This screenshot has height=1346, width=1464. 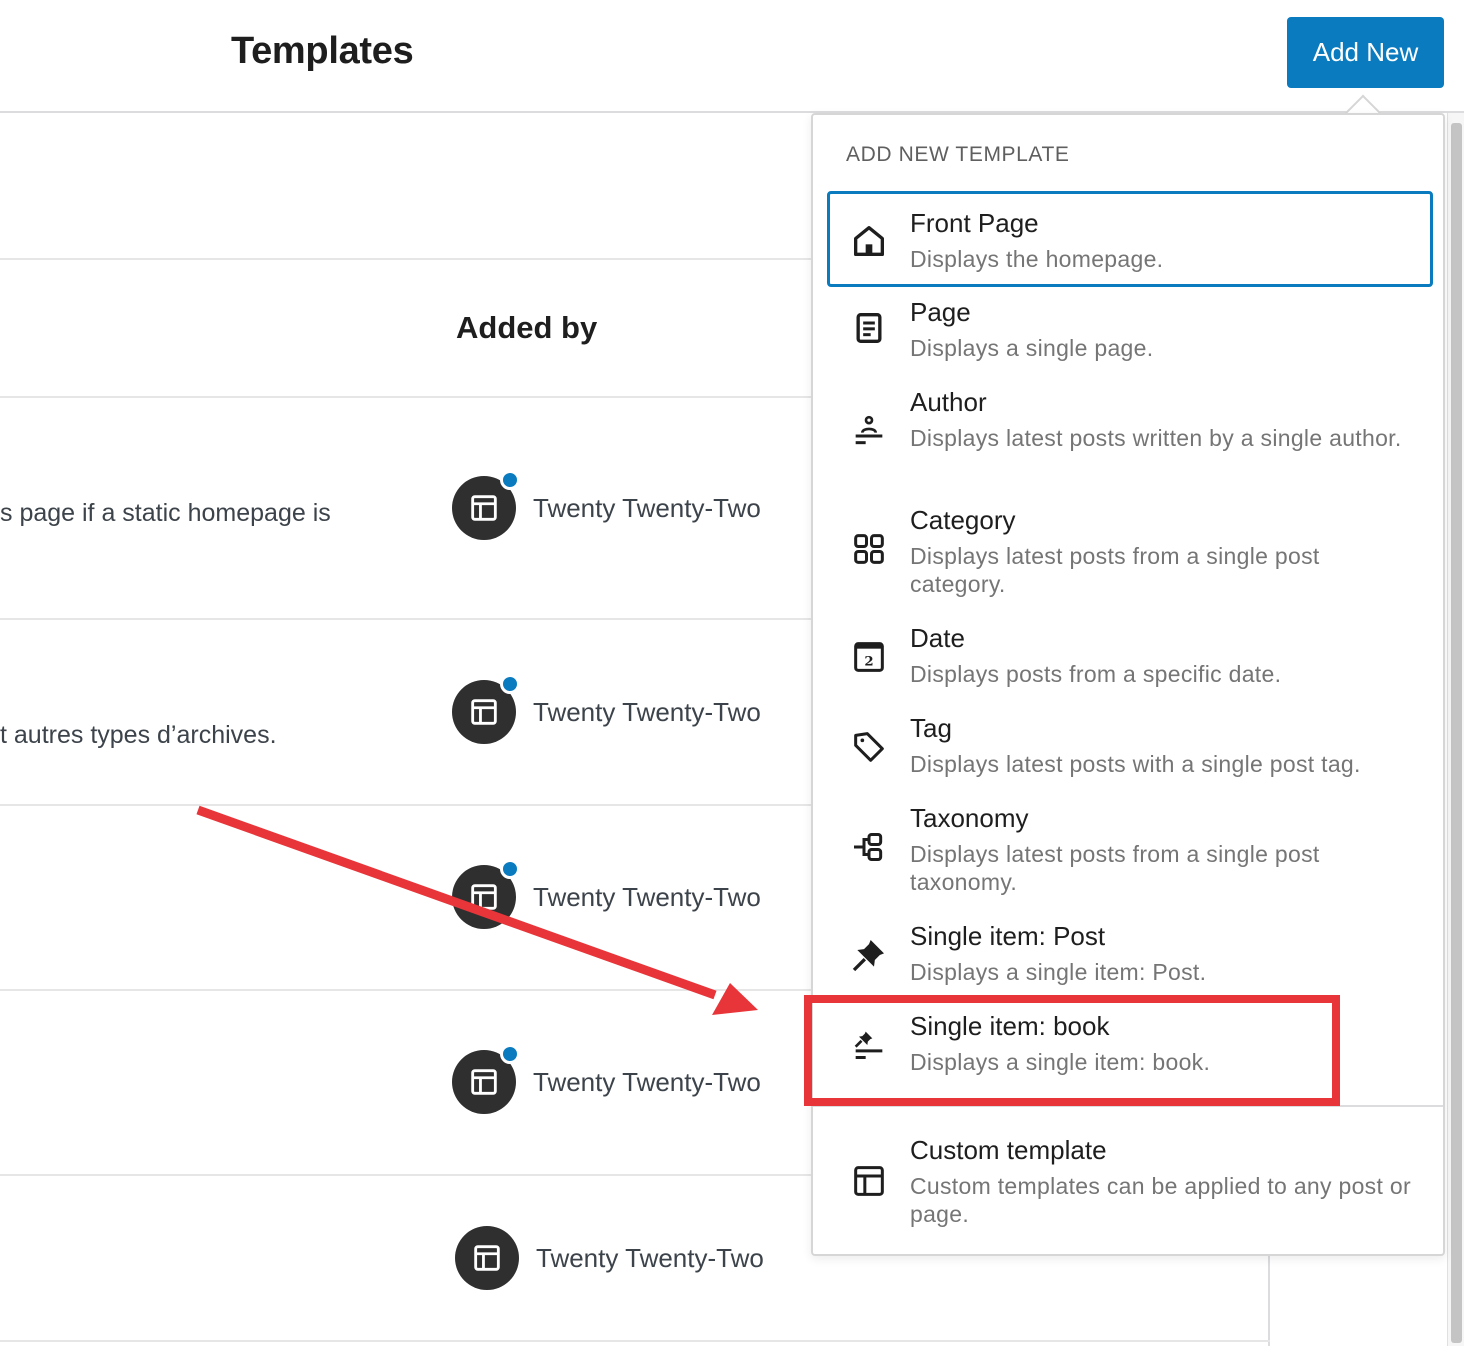 I want to click on column-header-added-by: Added by, so click(x=526, y=328).